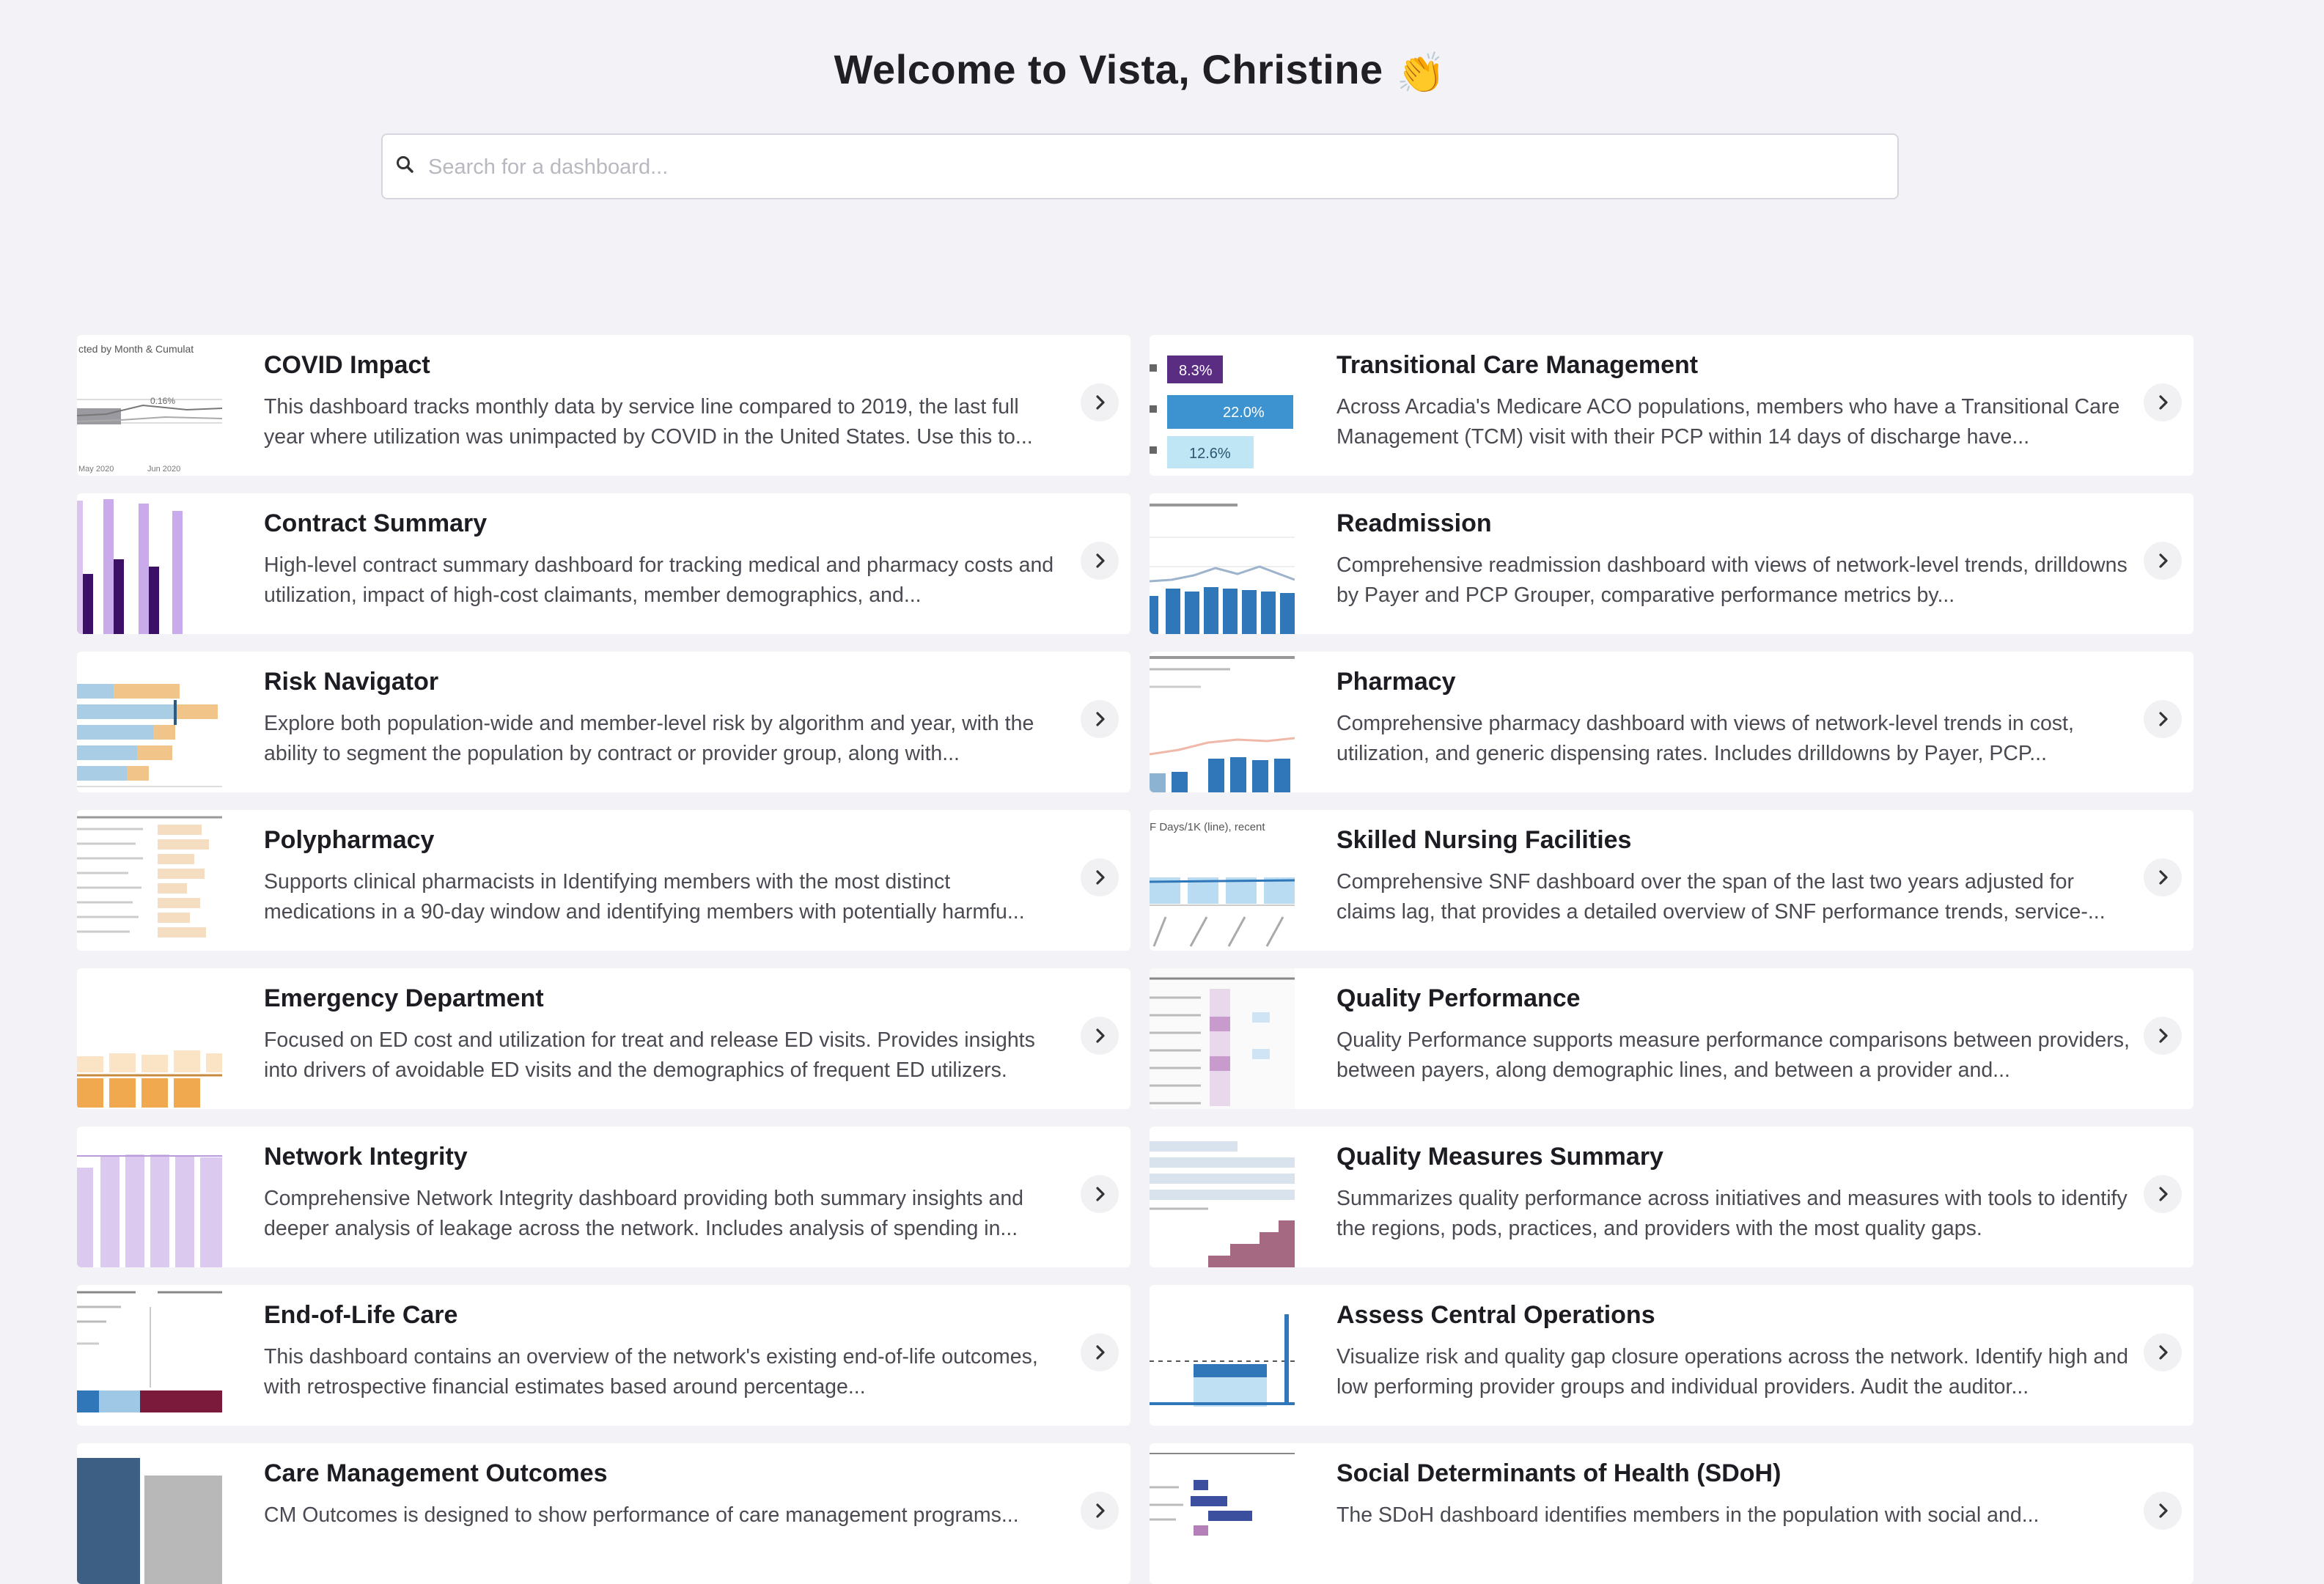 Image resolution: width=2324 pixels, height=1584 pixels. I want to click on contract-summary-thumbnail, so click(149, 563).